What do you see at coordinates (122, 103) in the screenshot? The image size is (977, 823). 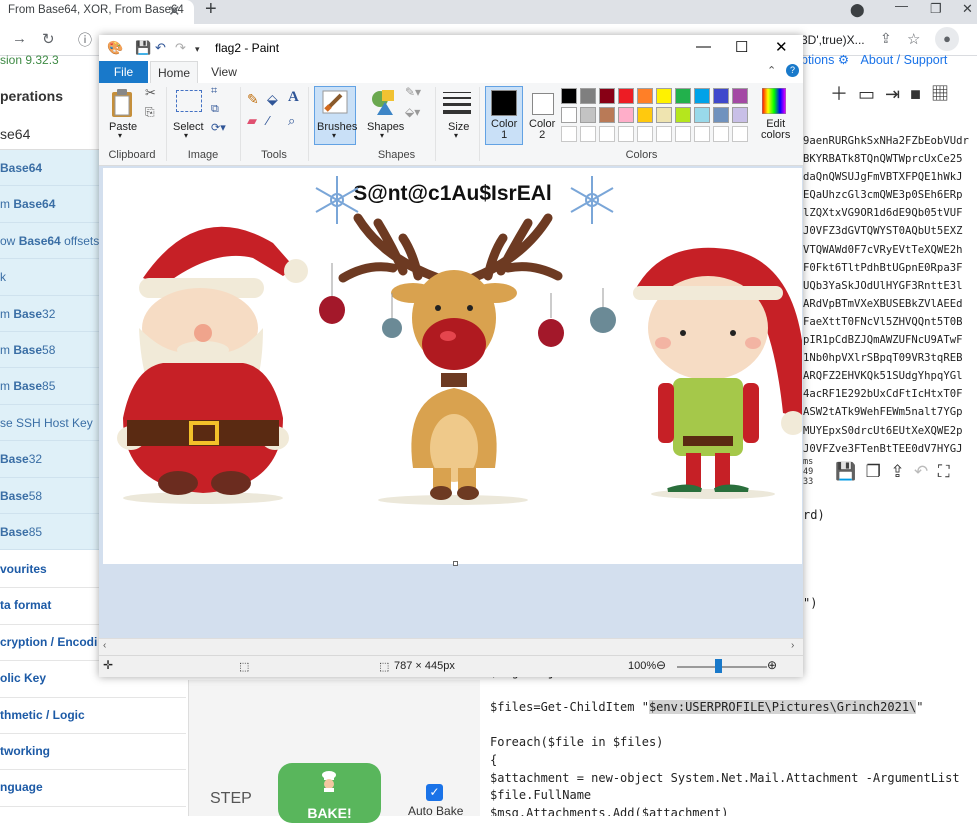 I see `paste-icon` at bounding box center [122, 103].